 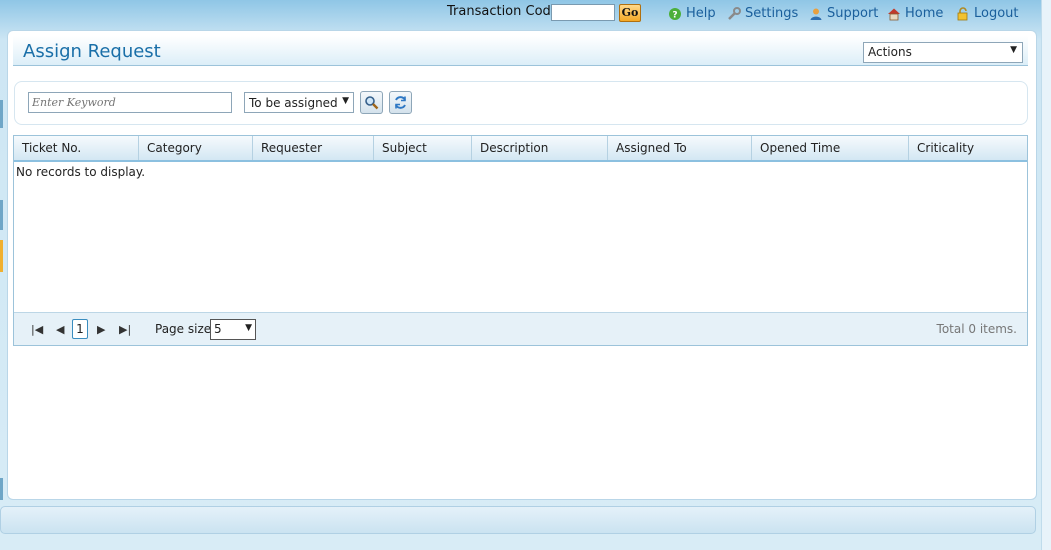 I want to click on left-edge-tab-active, so click(x=1, y=256).